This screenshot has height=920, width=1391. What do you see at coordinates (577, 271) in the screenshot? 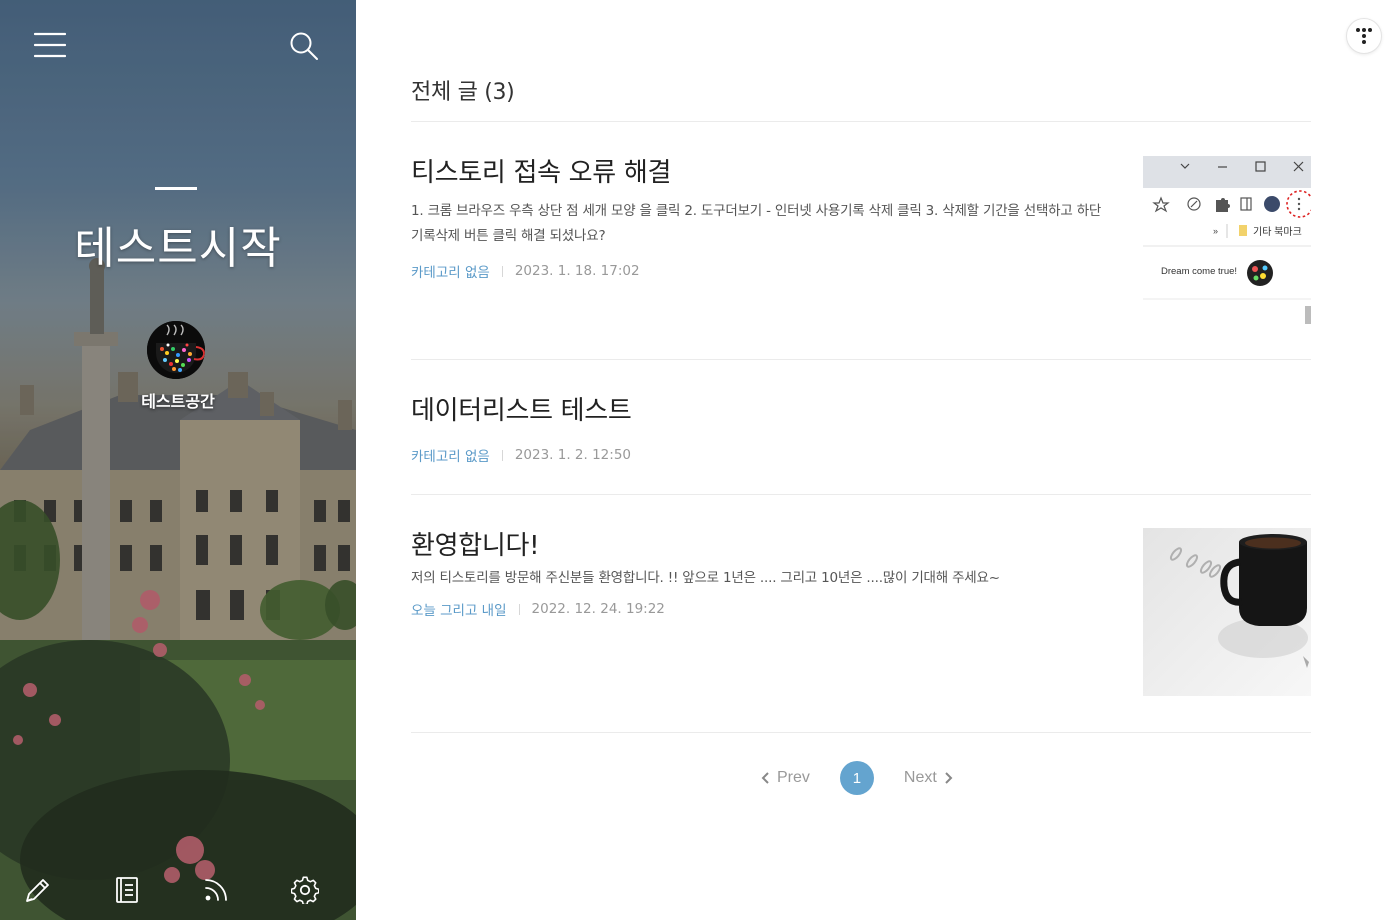
I see `post-date: 2023. 1. 18. 17:02` at bounding box center [577, 271].